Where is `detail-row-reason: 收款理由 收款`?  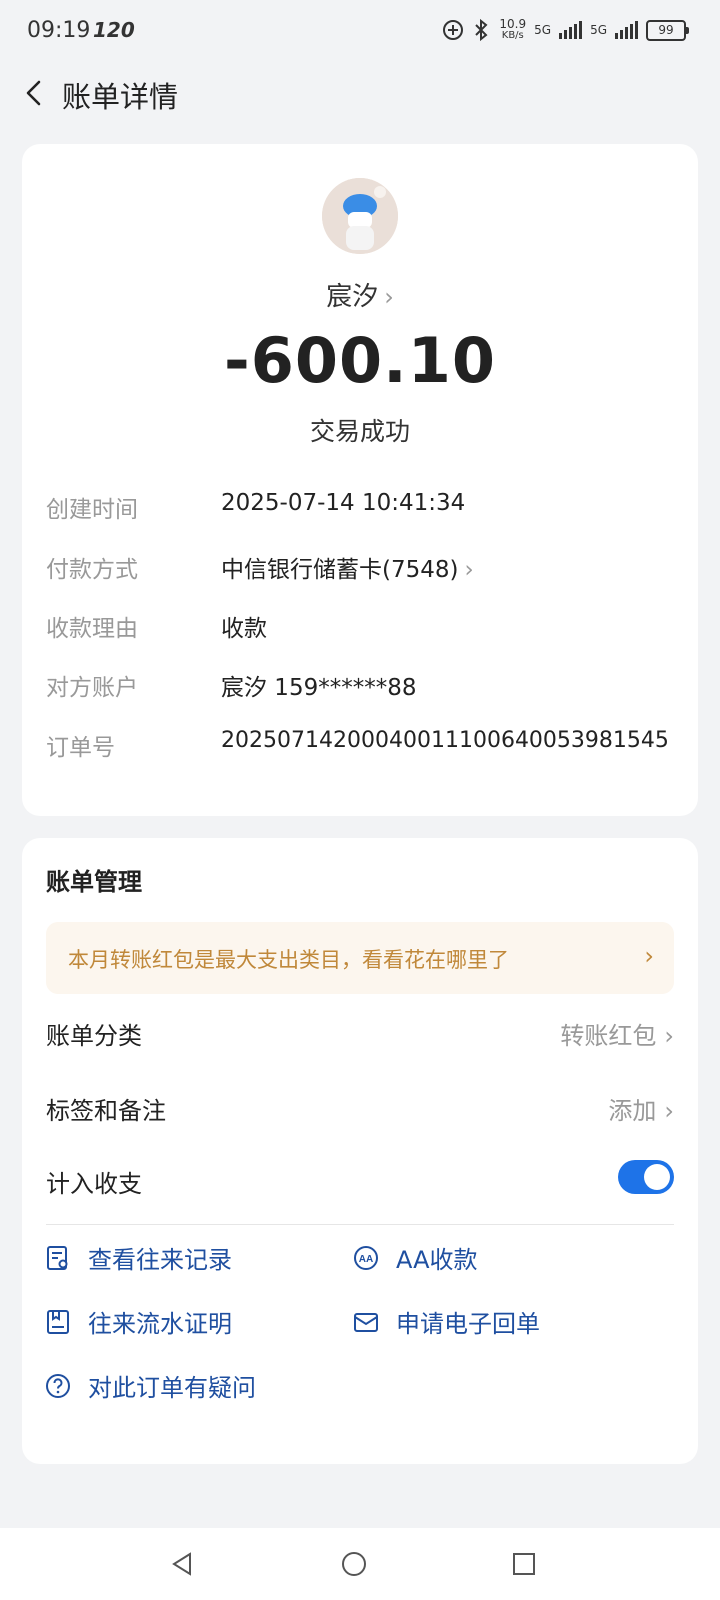
detail-row-reason: 收款理由 收款 is located at coordinates (366, 629).